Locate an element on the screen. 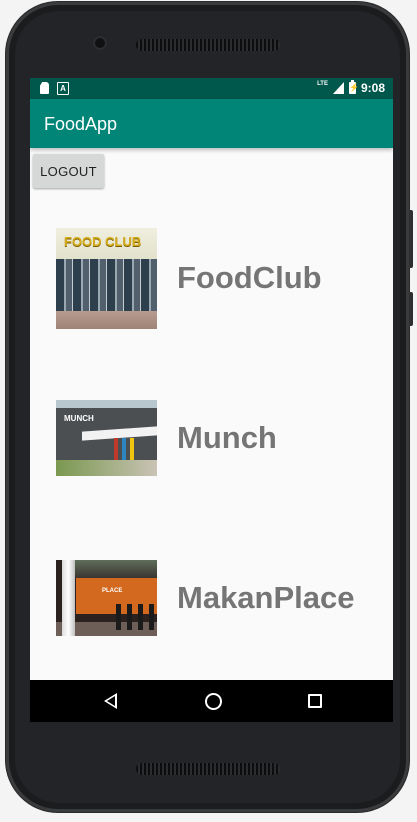  restaurant-item-foodclub: FOOD CLUB FoodClub is located at coordinates (211, 278).